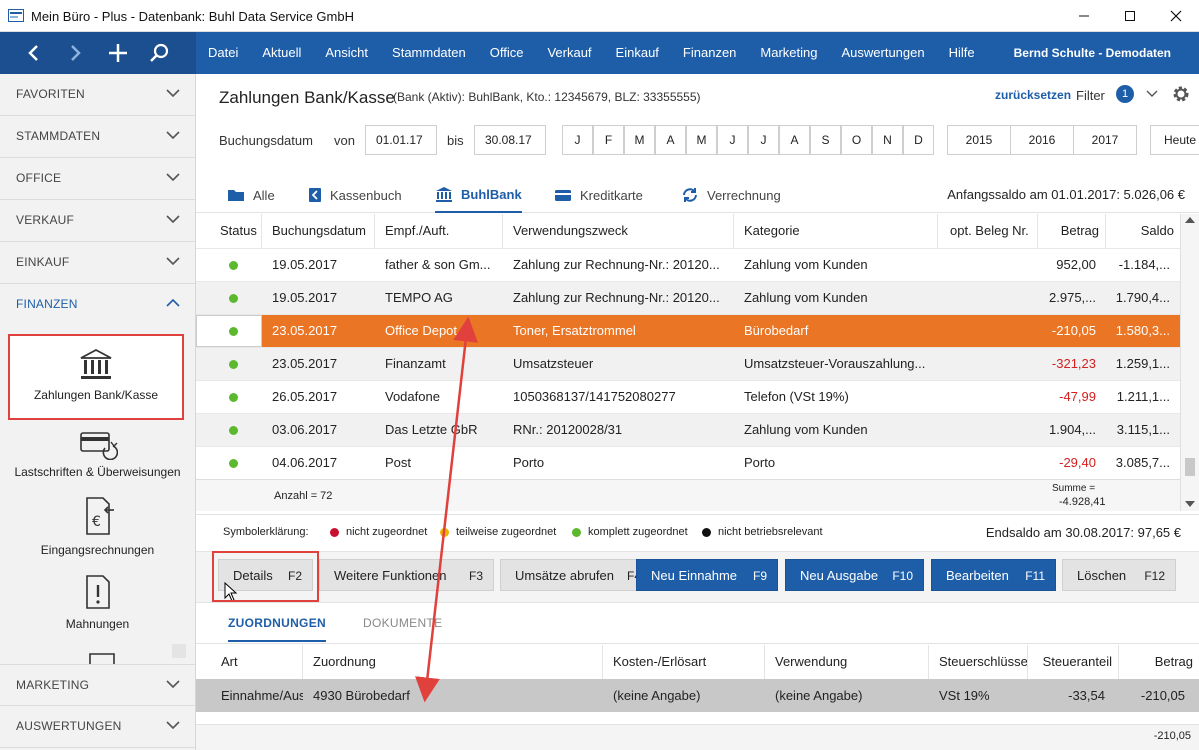 The image size is (1199, 750). I want to click on maximize-button, so click(1130, 16).